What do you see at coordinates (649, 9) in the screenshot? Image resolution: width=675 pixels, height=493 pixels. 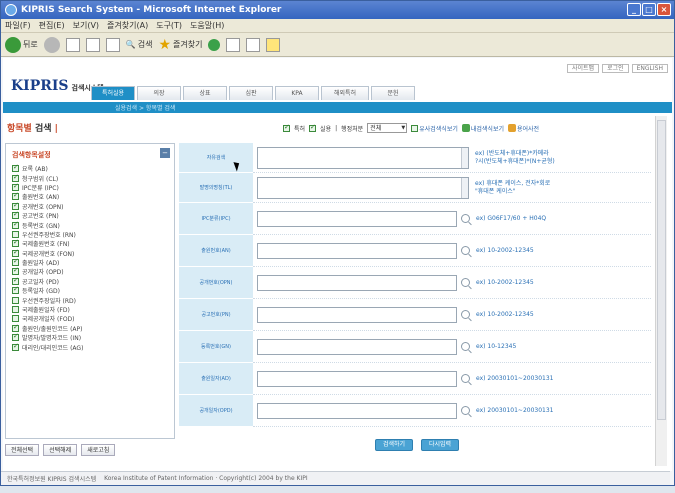 I see `maximize-button: □` at bounding box center [649, 9].